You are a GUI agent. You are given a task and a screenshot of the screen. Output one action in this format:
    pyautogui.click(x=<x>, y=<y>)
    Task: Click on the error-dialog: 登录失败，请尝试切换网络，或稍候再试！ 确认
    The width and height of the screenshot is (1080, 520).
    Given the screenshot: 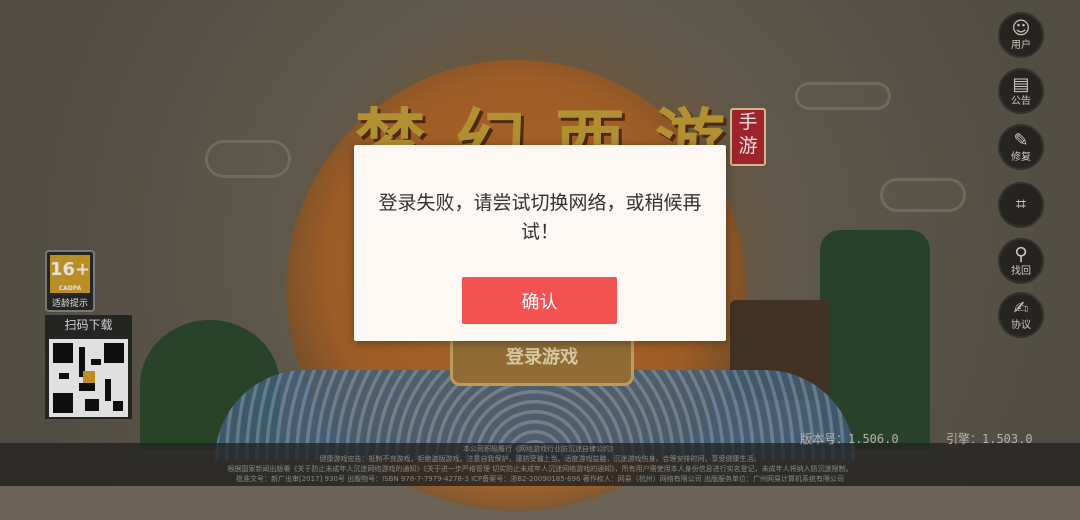 What is the action you would take?
    pyautogui.click(x=540, y=243)
    